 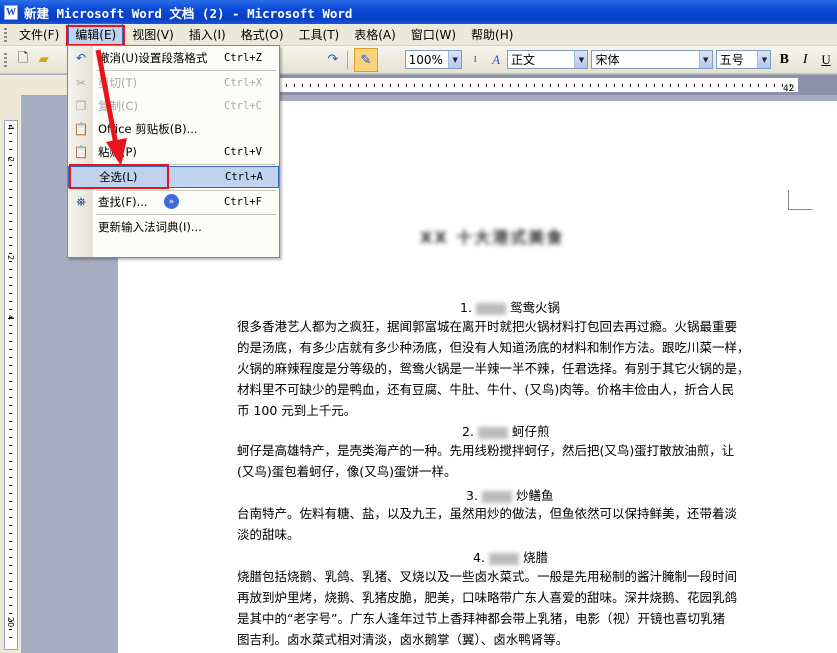 I want to click on paragraph-line: 淡的甜味。, so click(x=268, y=534).